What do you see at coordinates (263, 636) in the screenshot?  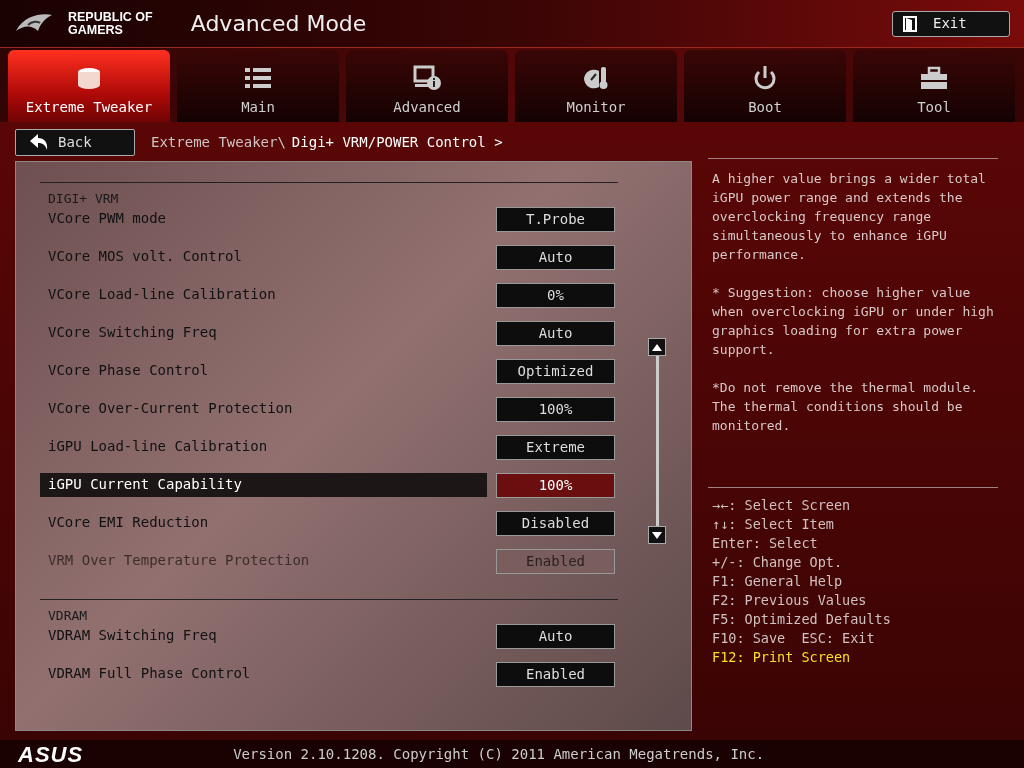 I see `setting-label: VDRAM Switching Freq` at bounding box center [263, 636].